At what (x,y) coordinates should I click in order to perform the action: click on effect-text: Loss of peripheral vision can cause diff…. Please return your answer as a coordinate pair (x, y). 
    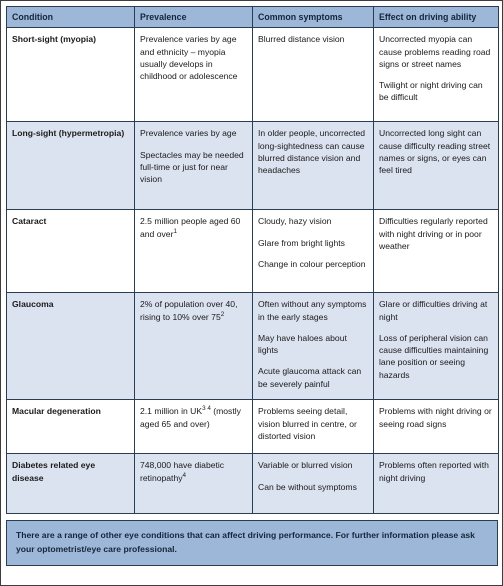
    Looking at the image, I should click on (434, 356).